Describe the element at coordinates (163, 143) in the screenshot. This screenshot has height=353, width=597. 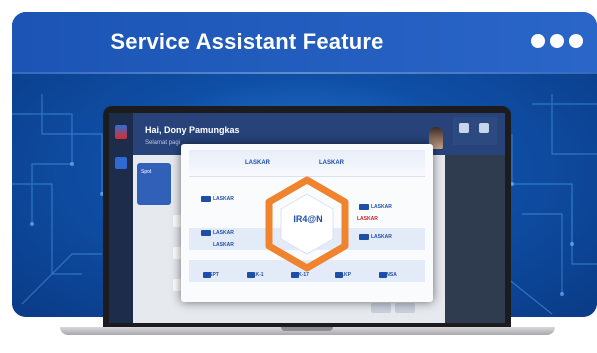
I see `user-greeting-subtitle: Selamat pagi` at that location.